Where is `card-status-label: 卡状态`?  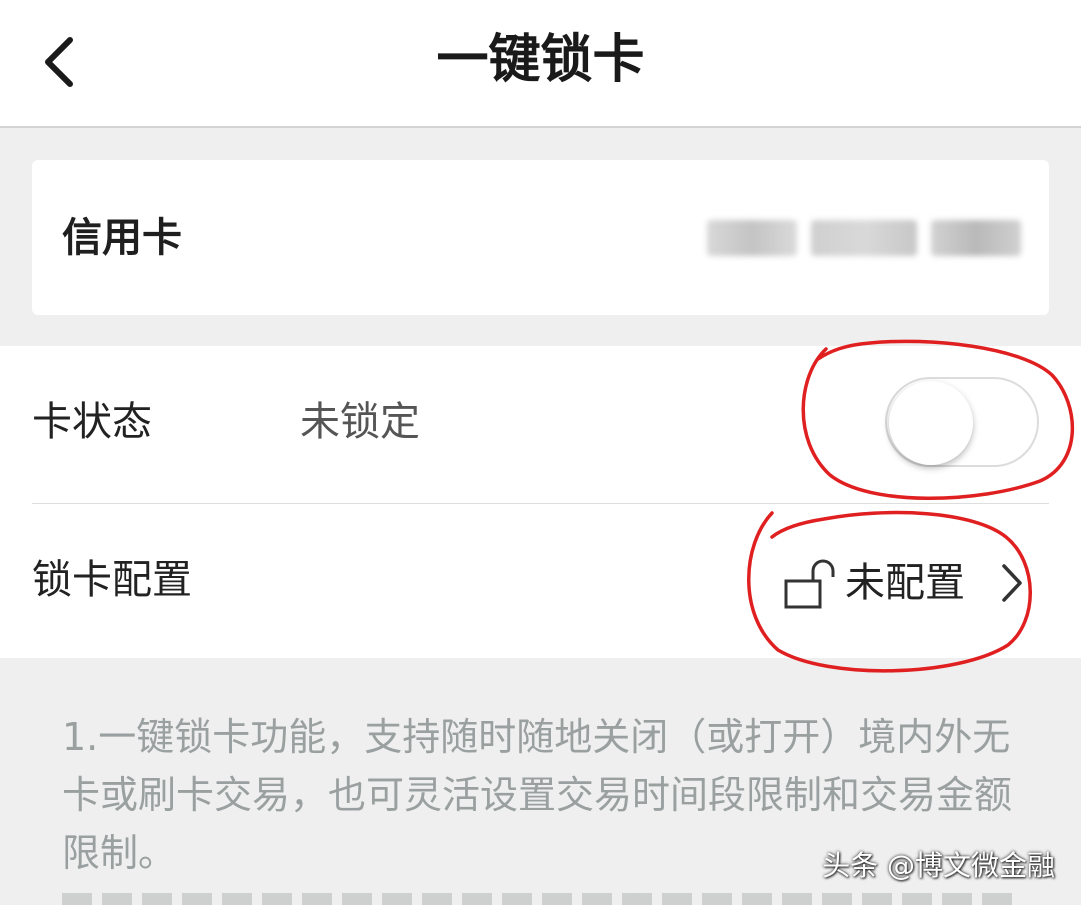 card-status-label: 卡状态 is located at coordinates (92, 422).